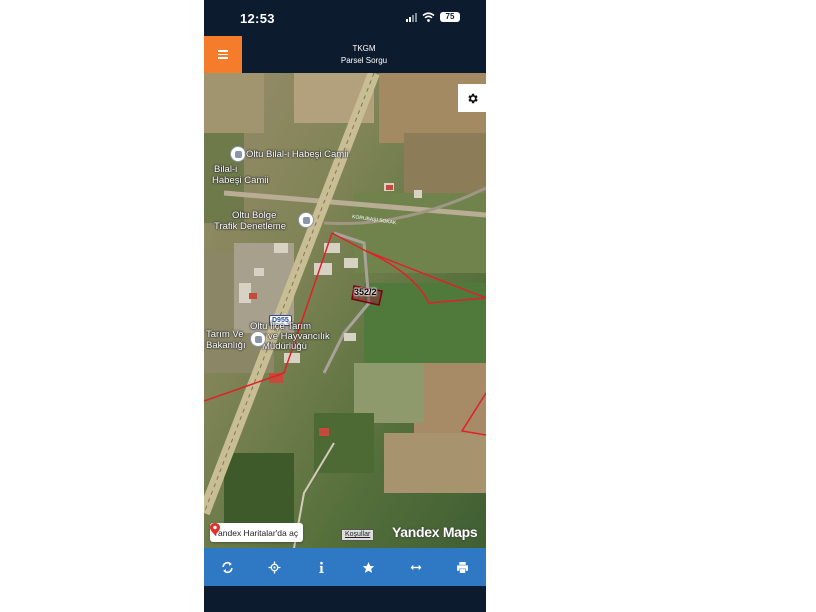  What do you see at coordinates (226, 169) in the screenshot?
I see `poi-camii-alt-line1: Bilal-i` at bounding box center [226, 169].